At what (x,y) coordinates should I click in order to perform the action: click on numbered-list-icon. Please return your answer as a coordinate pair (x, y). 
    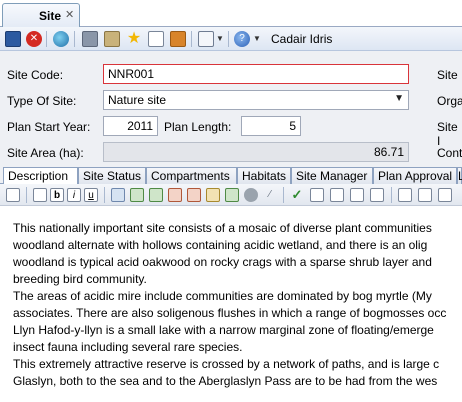
    Looking at the image, I should click on (425, 195).